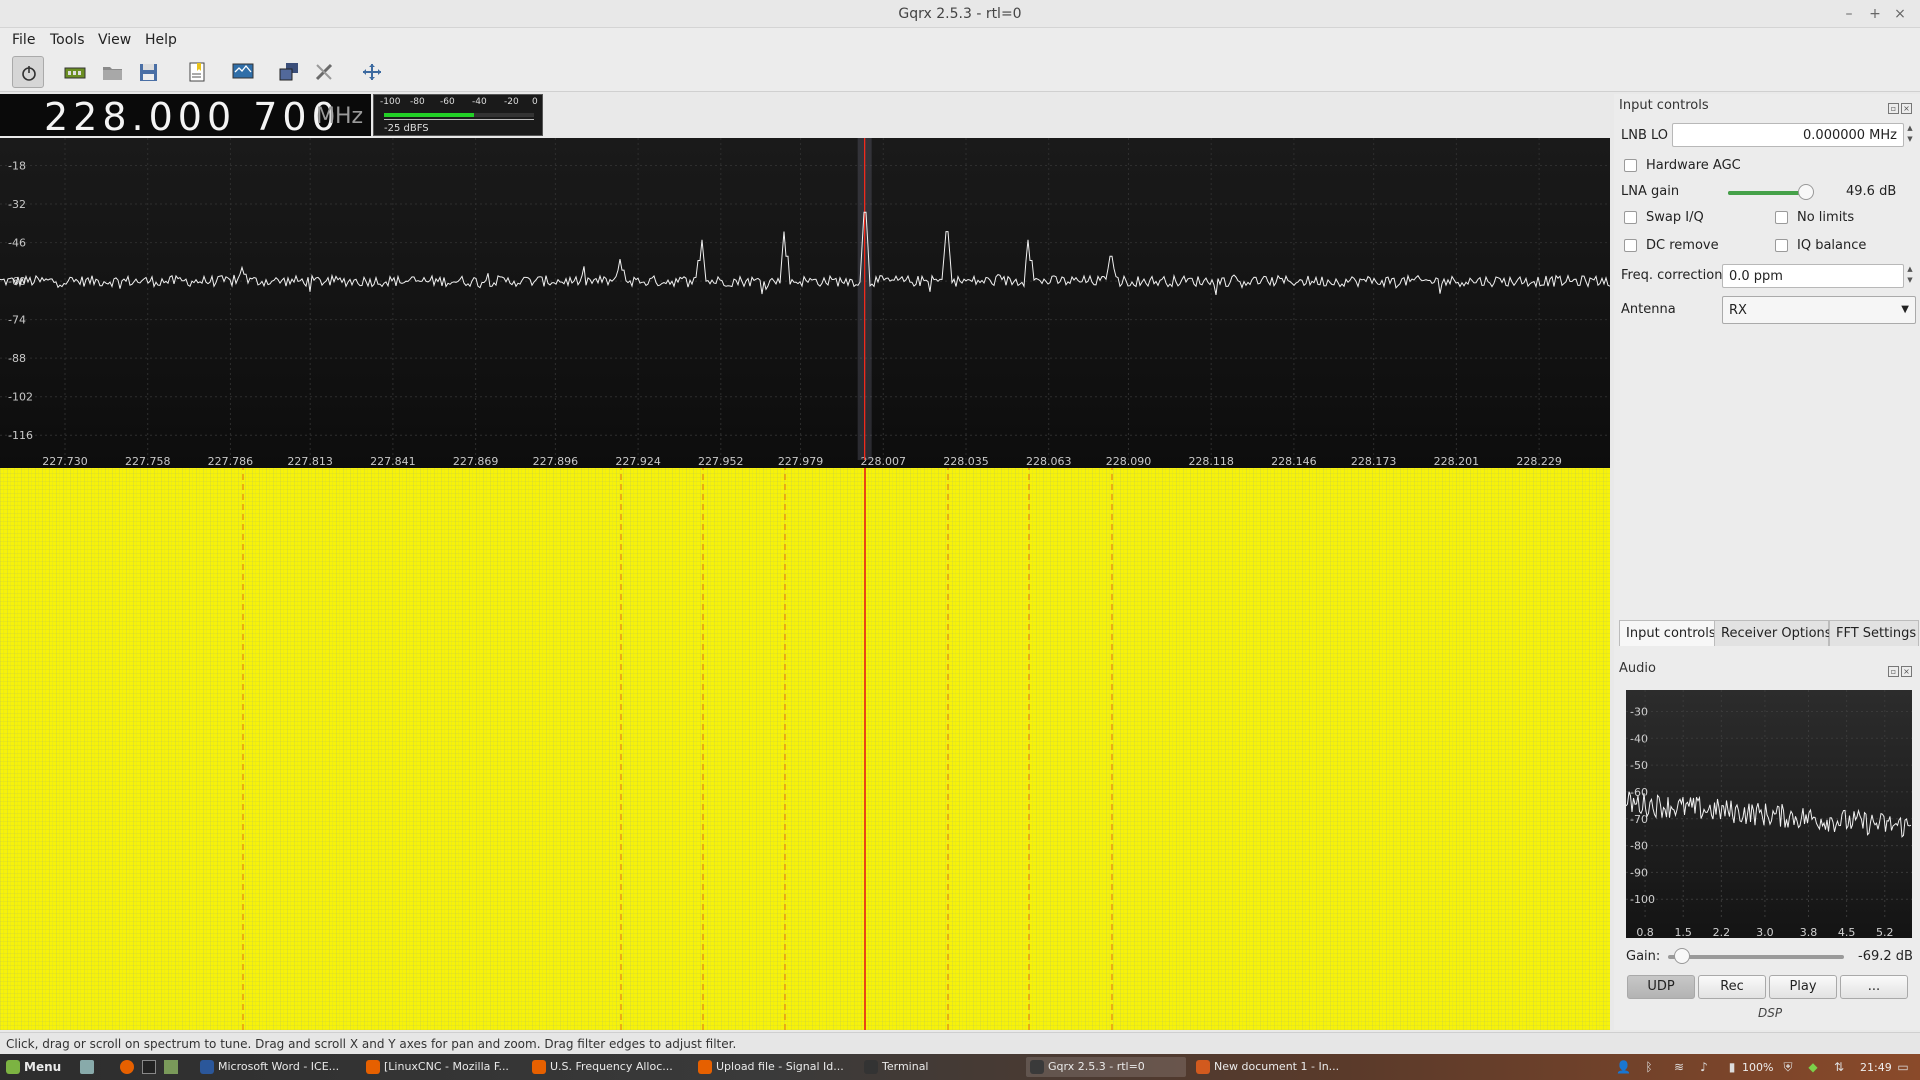 The width and height of the screenshot is (1920, 1080). What do you see at coordinates (1106, 1067) in the screenshot?
I see `taskbar-item-gqrx: Gqrx 2.5.3 - rtl=0` at bounding box center [1106, 1067].